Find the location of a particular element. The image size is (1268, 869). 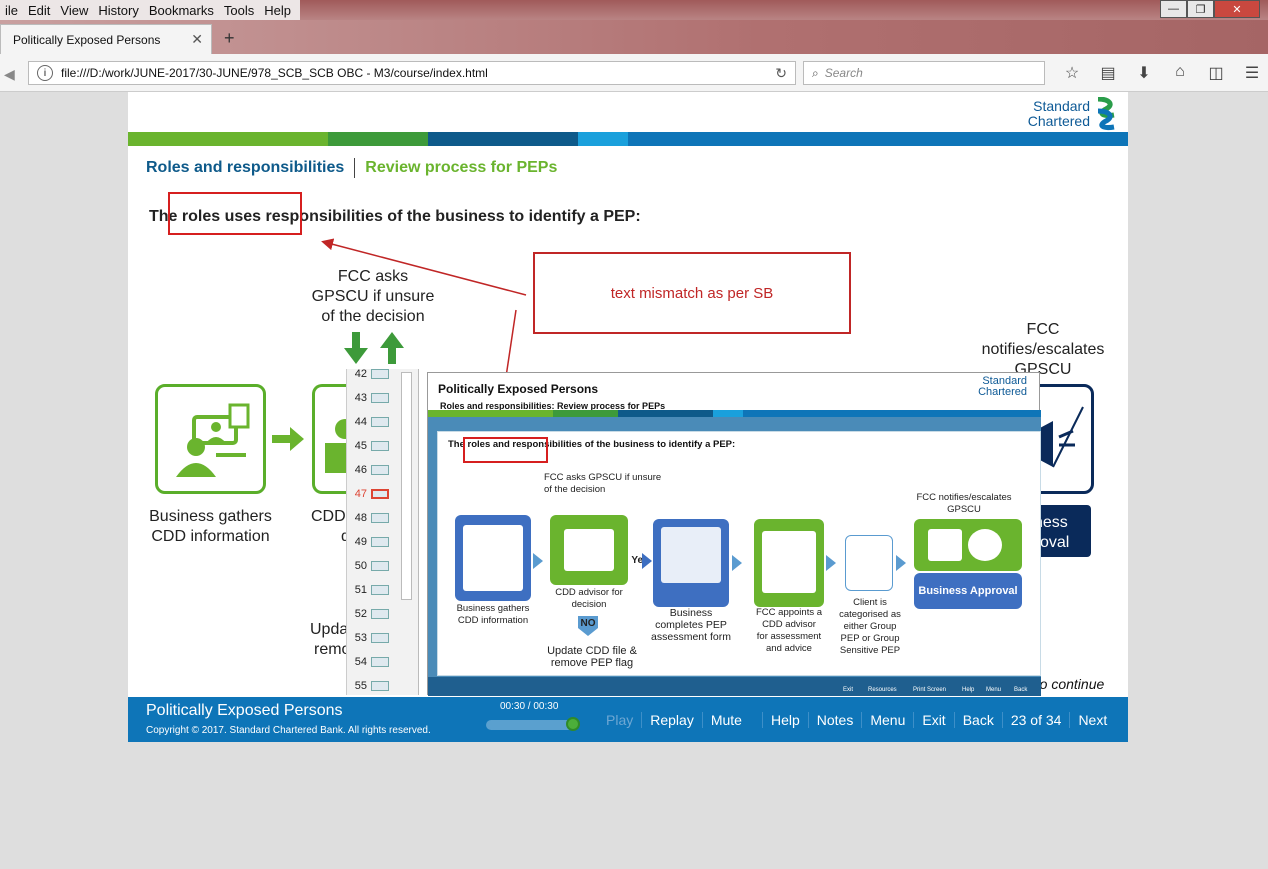

ref-fcc-asks: FCC asks GPSCU if unsure of the decision is located at coordinates (603, 483).